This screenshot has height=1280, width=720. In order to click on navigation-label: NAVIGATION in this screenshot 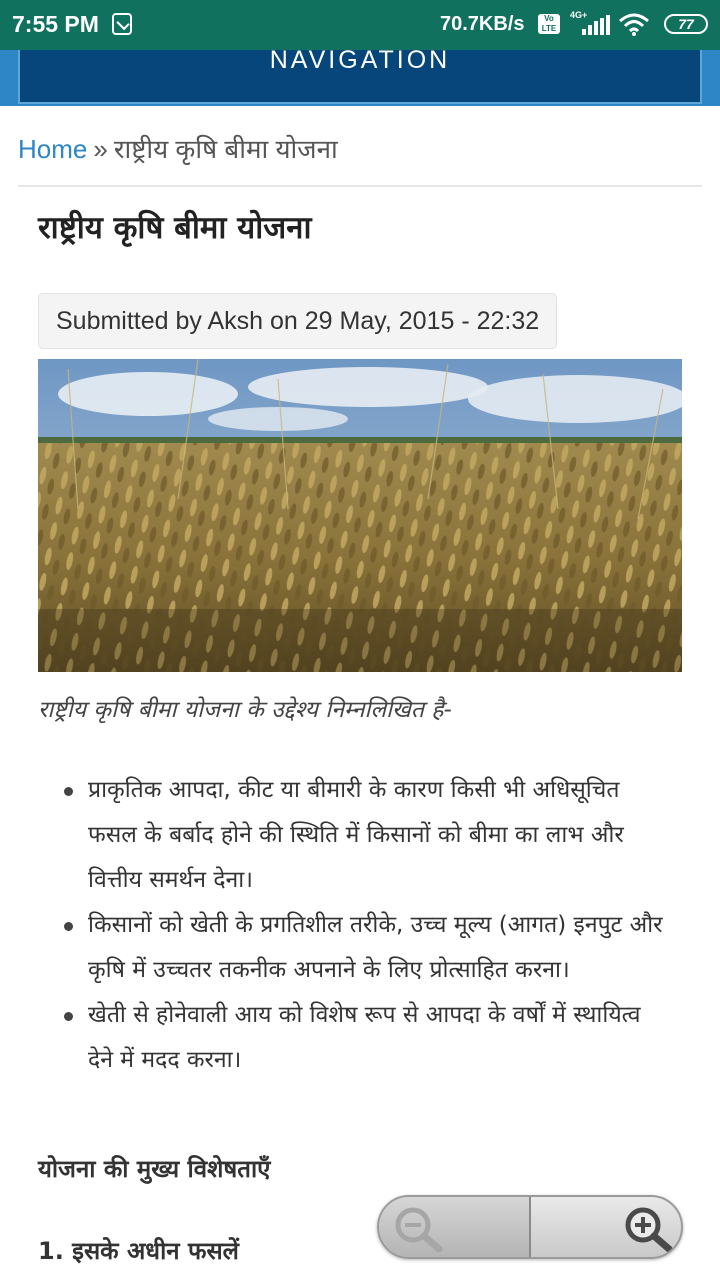, I will do `click(360, 60)`.